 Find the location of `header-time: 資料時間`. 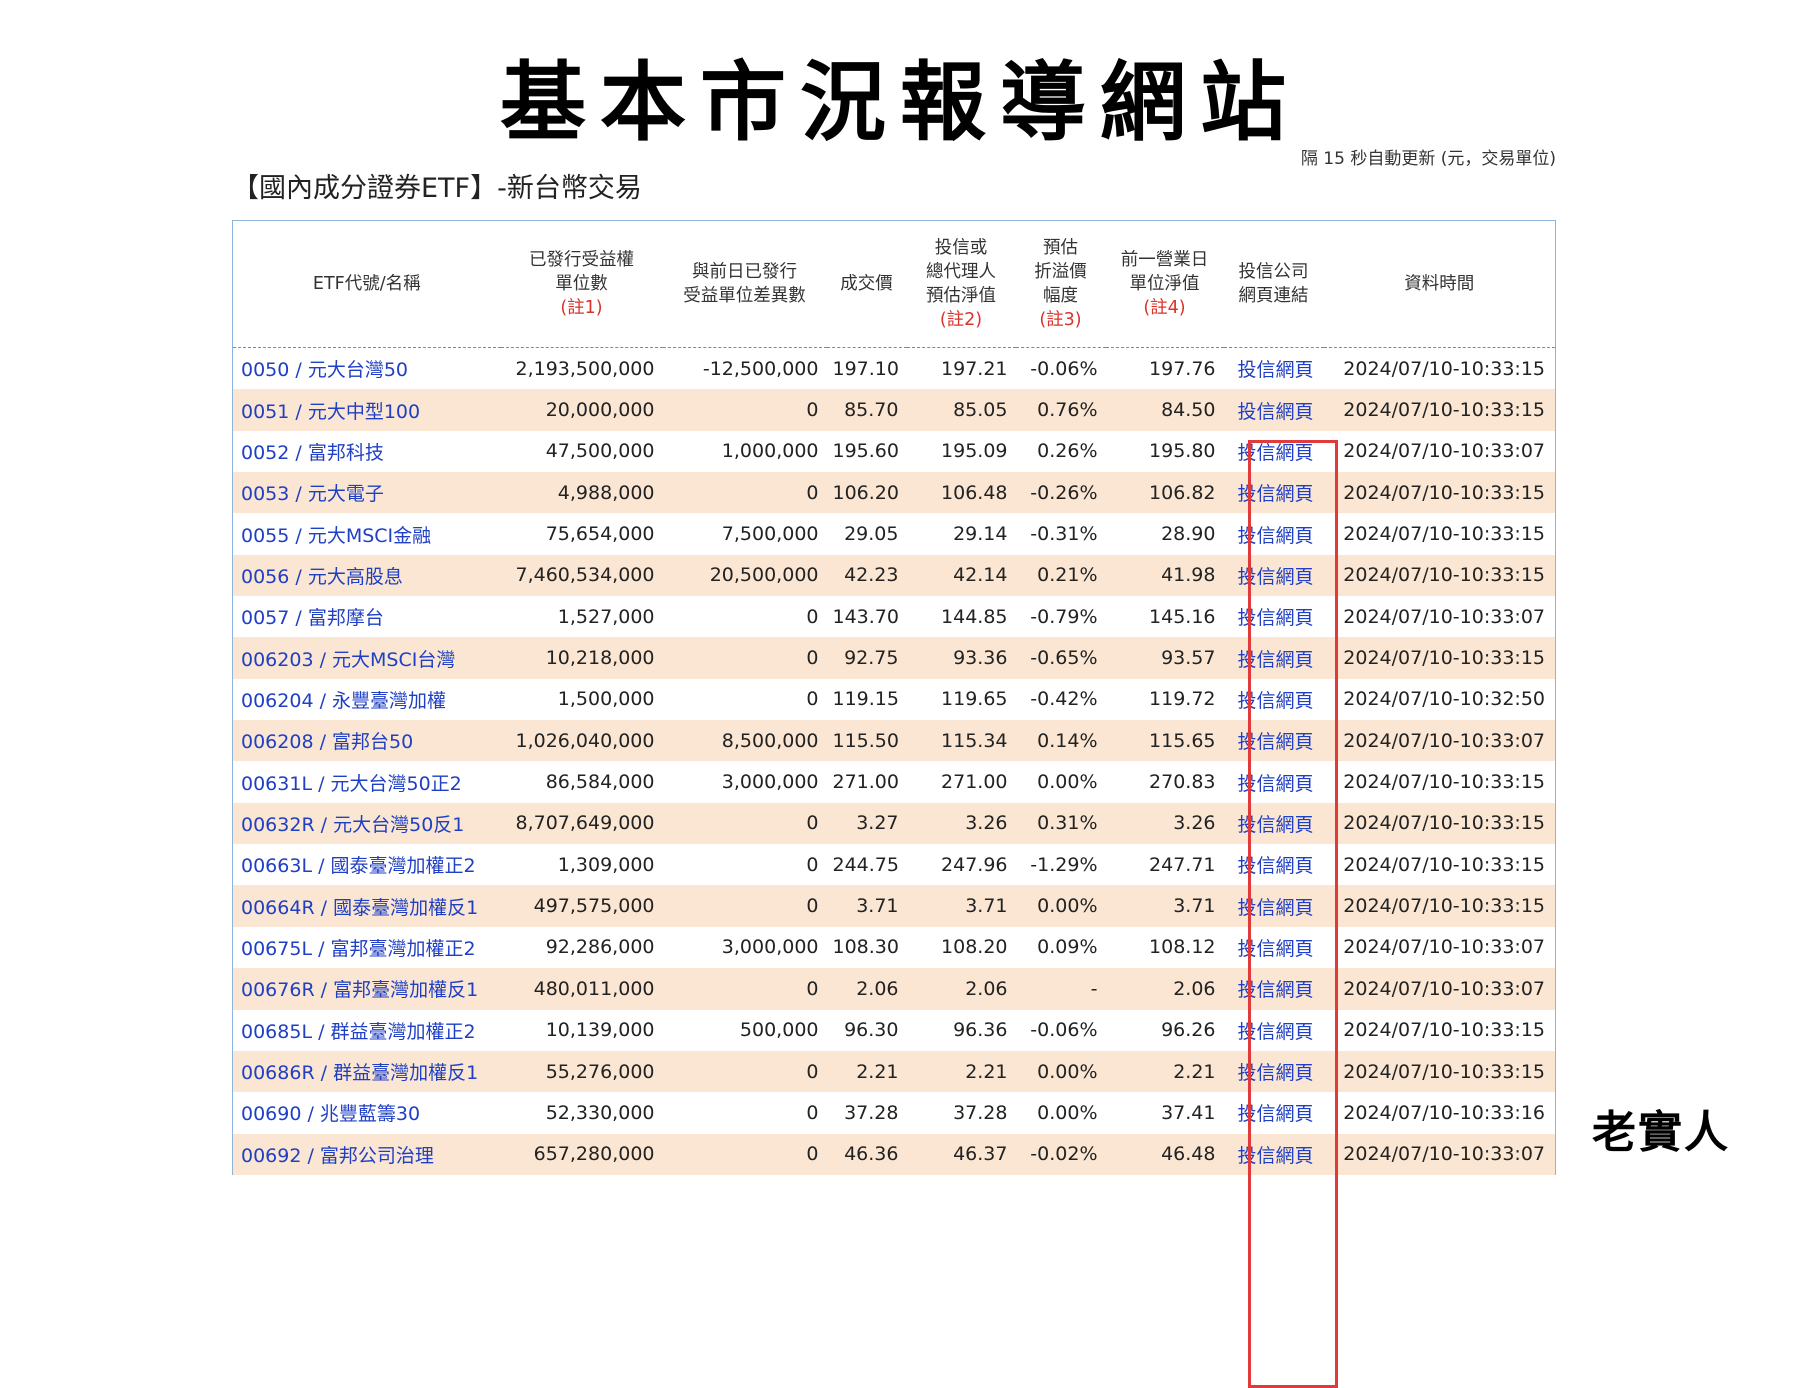

header-time: 資料時間 is located at coordinates (1439, 284).